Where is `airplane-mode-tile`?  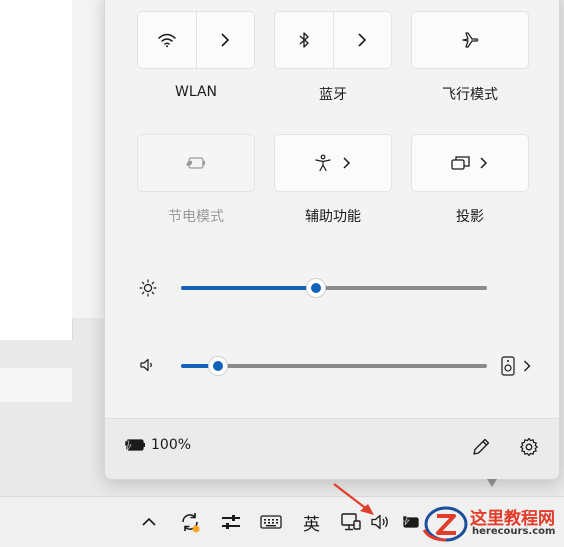 airplane-mode-tile is located at coordinates (470, 40).